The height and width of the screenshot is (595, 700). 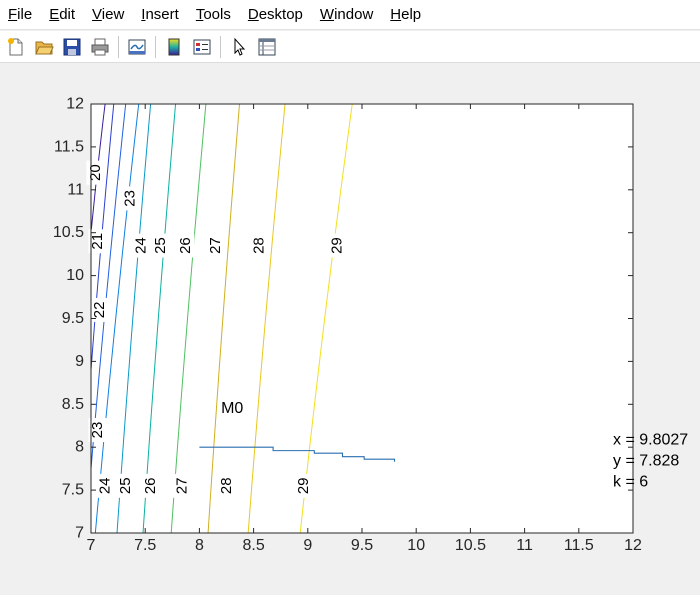 What do you see at coordinates (73, 318) in the screenshot?
I see `y-tick-label: 9.5` at bounding box center [73, 318].